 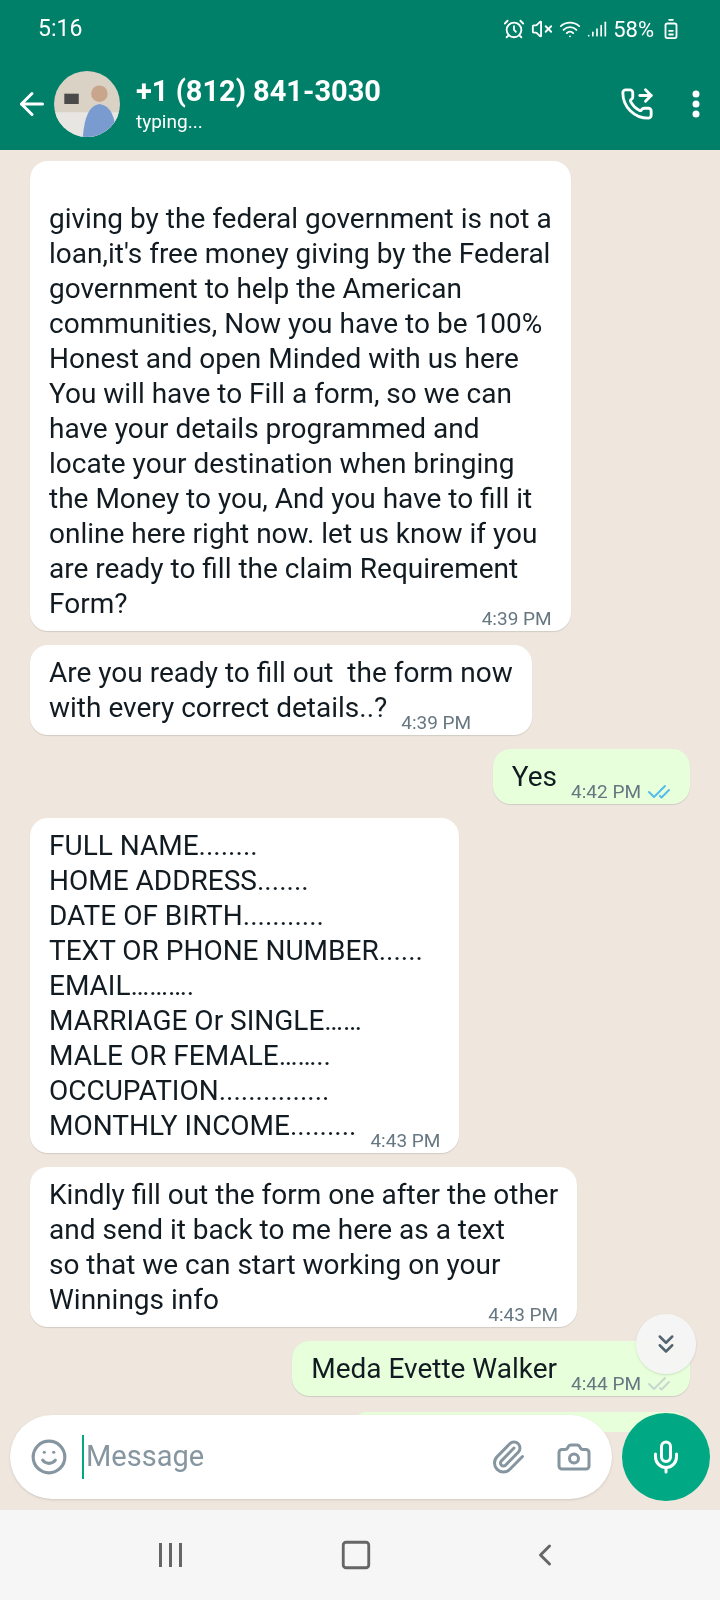 I want to click on emoji-icon, so click(x=49, y=1457).